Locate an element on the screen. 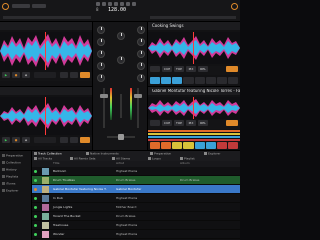 The width and height of the screenshot is (320, 240). deck-c-cue-button: ● is located at coordinates (16, 140).